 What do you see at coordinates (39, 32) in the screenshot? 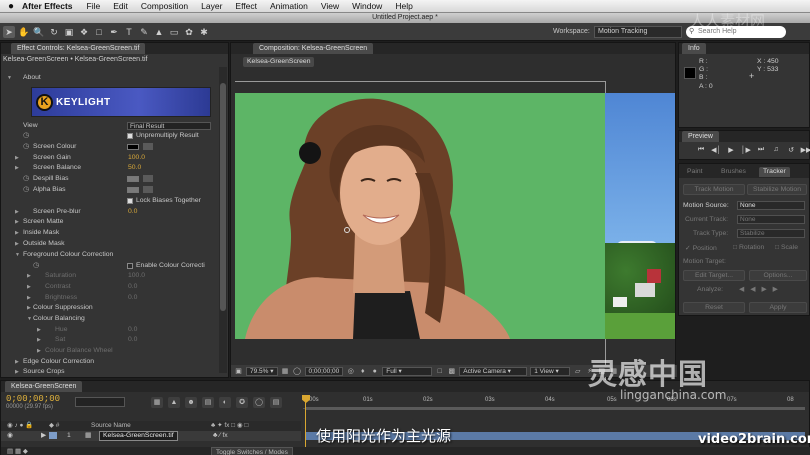
I see `zoom-tool-icon: 🔍` at bounding box center [39, 32].